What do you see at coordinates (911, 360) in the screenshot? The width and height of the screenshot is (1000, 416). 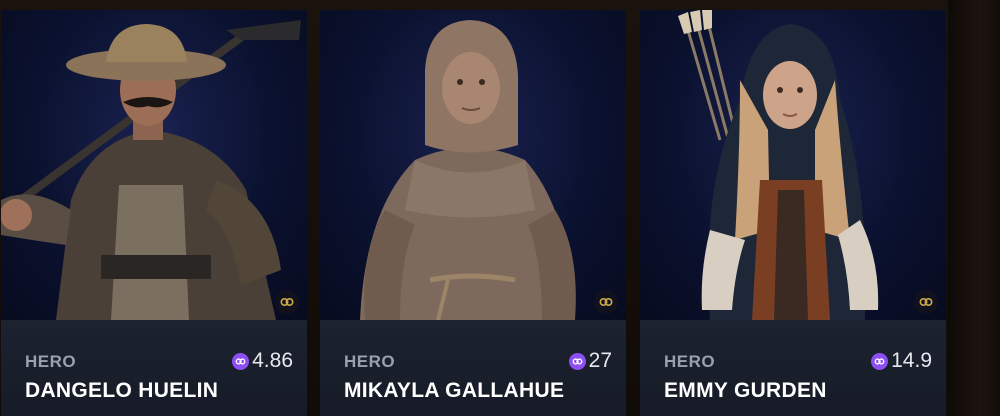 I see `hero-price-value: 14.9` at bounding box center [911, 360].